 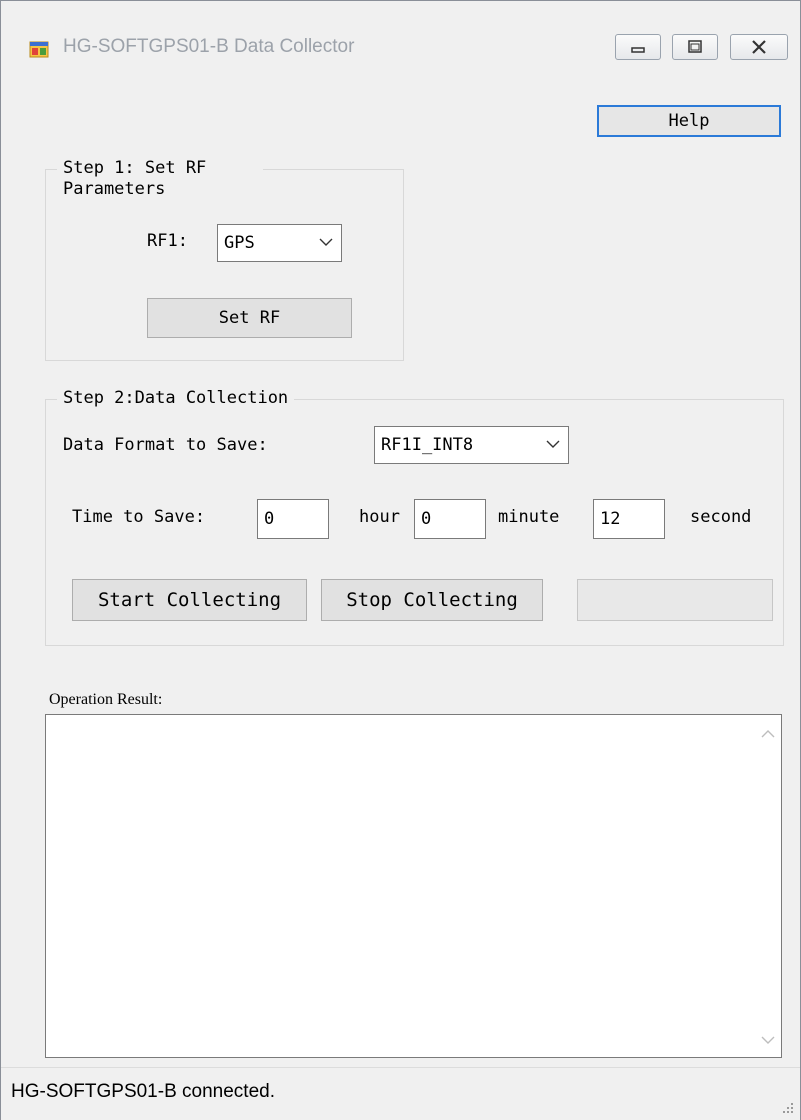 What do you see at coordinates (400, 1093) in the screenshot?
I see `status-bar: HG-SOFTGPS01-B connected.` at bounding box center [400, 1093].